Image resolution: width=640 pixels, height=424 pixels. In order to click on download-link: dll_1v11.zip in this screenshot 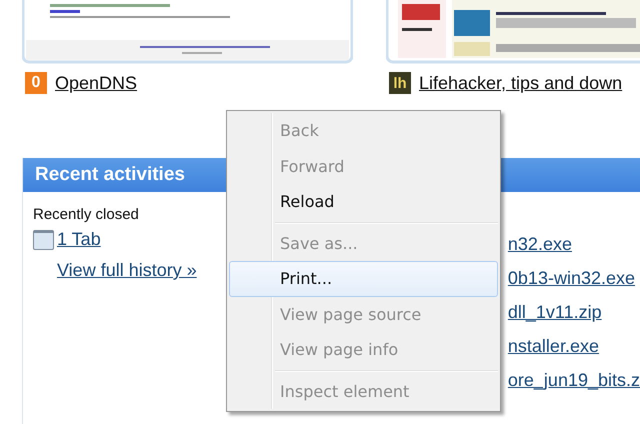, I will do `click(574, 312)`.